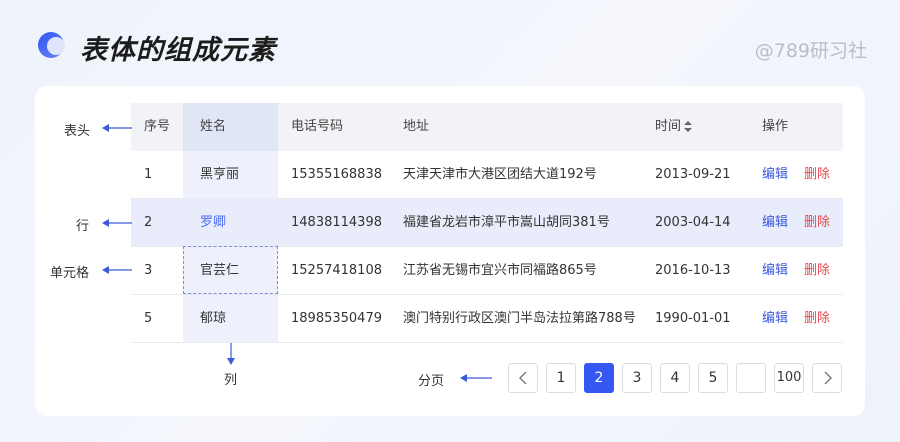 This screenshot has height=442, width=900. Describe the element at coordinates (561, 378) in the screenshot. I see `page-button: 1` at that location.